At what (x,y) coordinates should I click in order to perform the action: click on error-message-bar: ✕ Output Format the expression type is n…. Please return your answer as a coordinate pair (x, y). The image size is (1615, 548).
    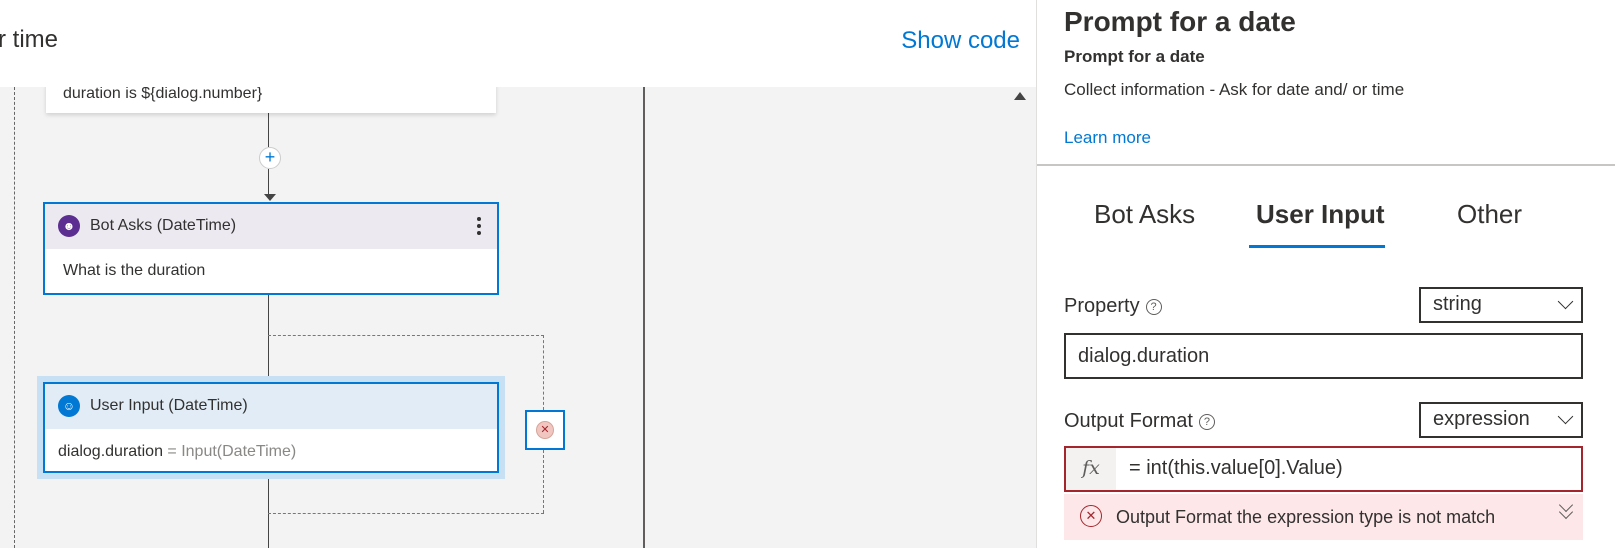
    Looking at the image, I should click on (1323, 517).